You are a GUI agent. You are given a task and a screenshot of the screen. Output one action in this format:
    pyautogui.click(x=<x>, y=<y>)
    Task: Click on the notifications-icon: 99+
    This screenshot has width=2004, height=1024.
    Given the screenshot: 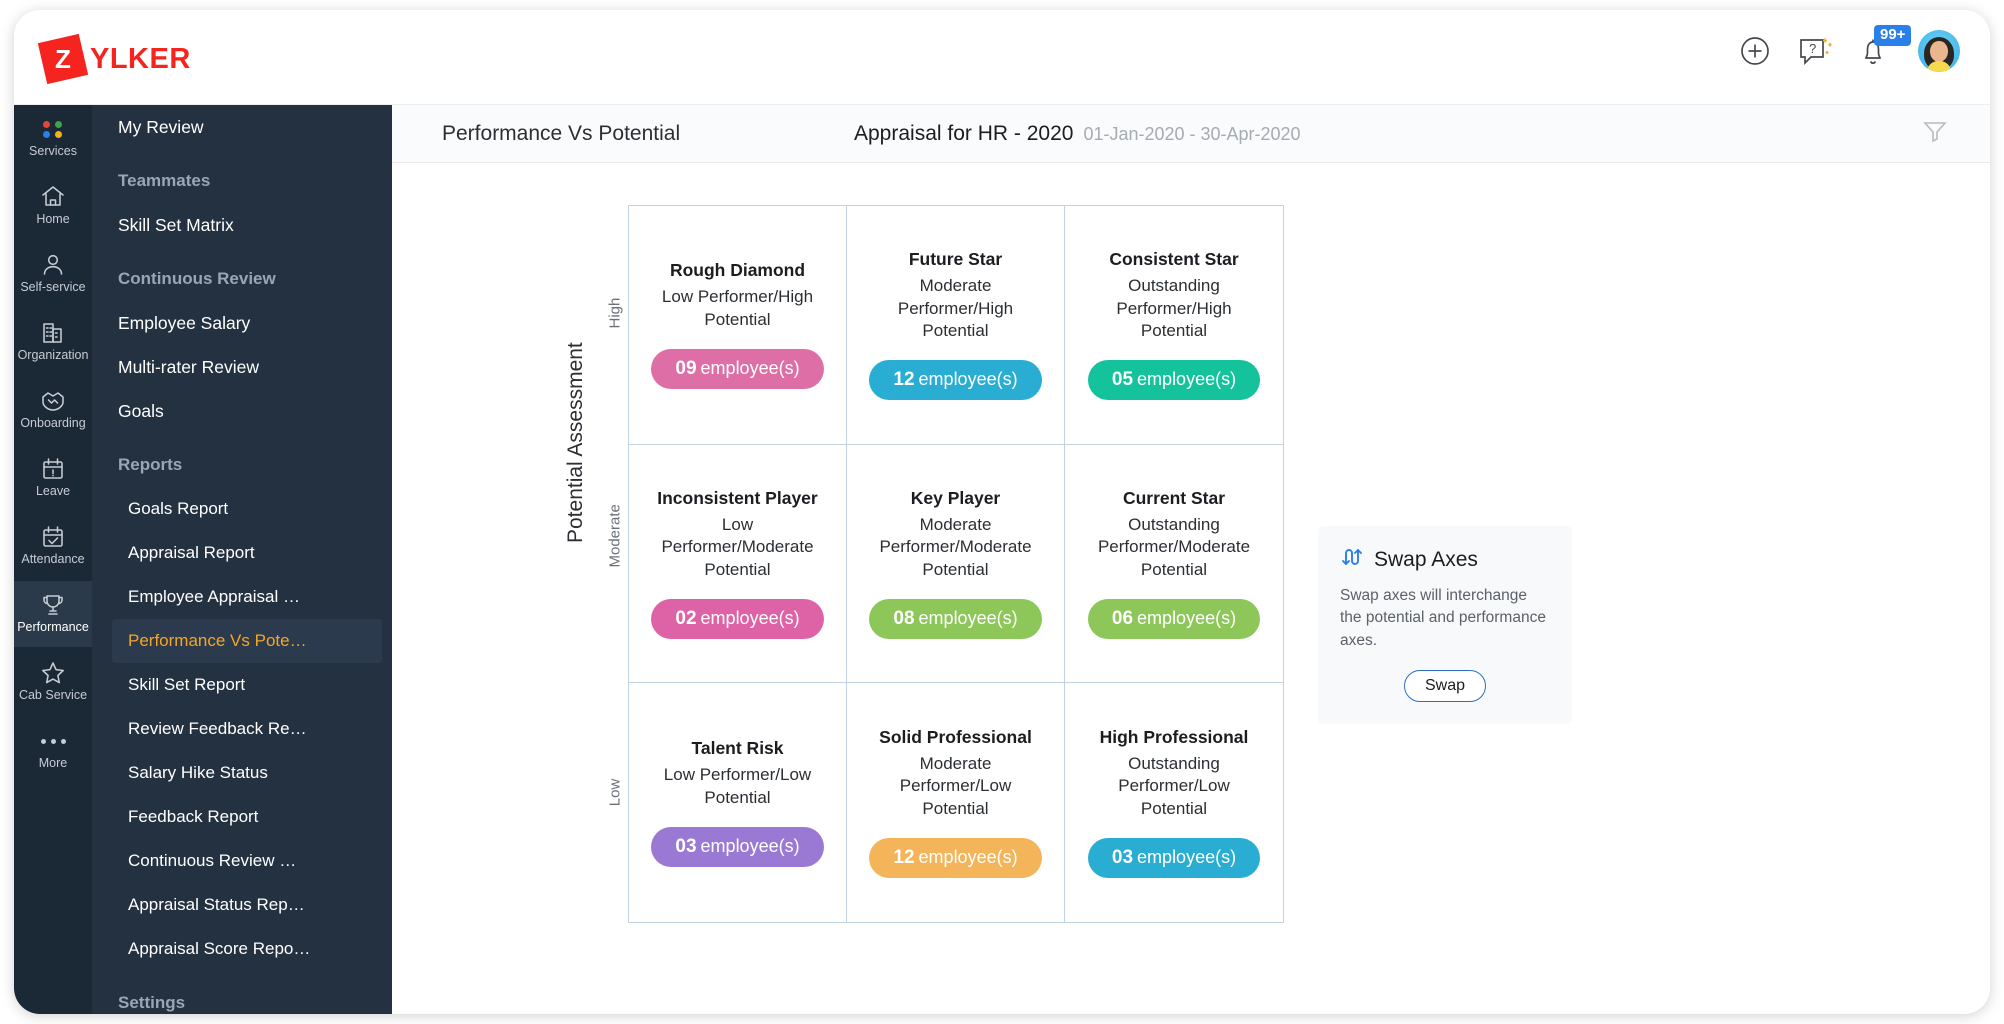 What is the action you would take?
    pyautogui.click(x=1885, y=46)
    